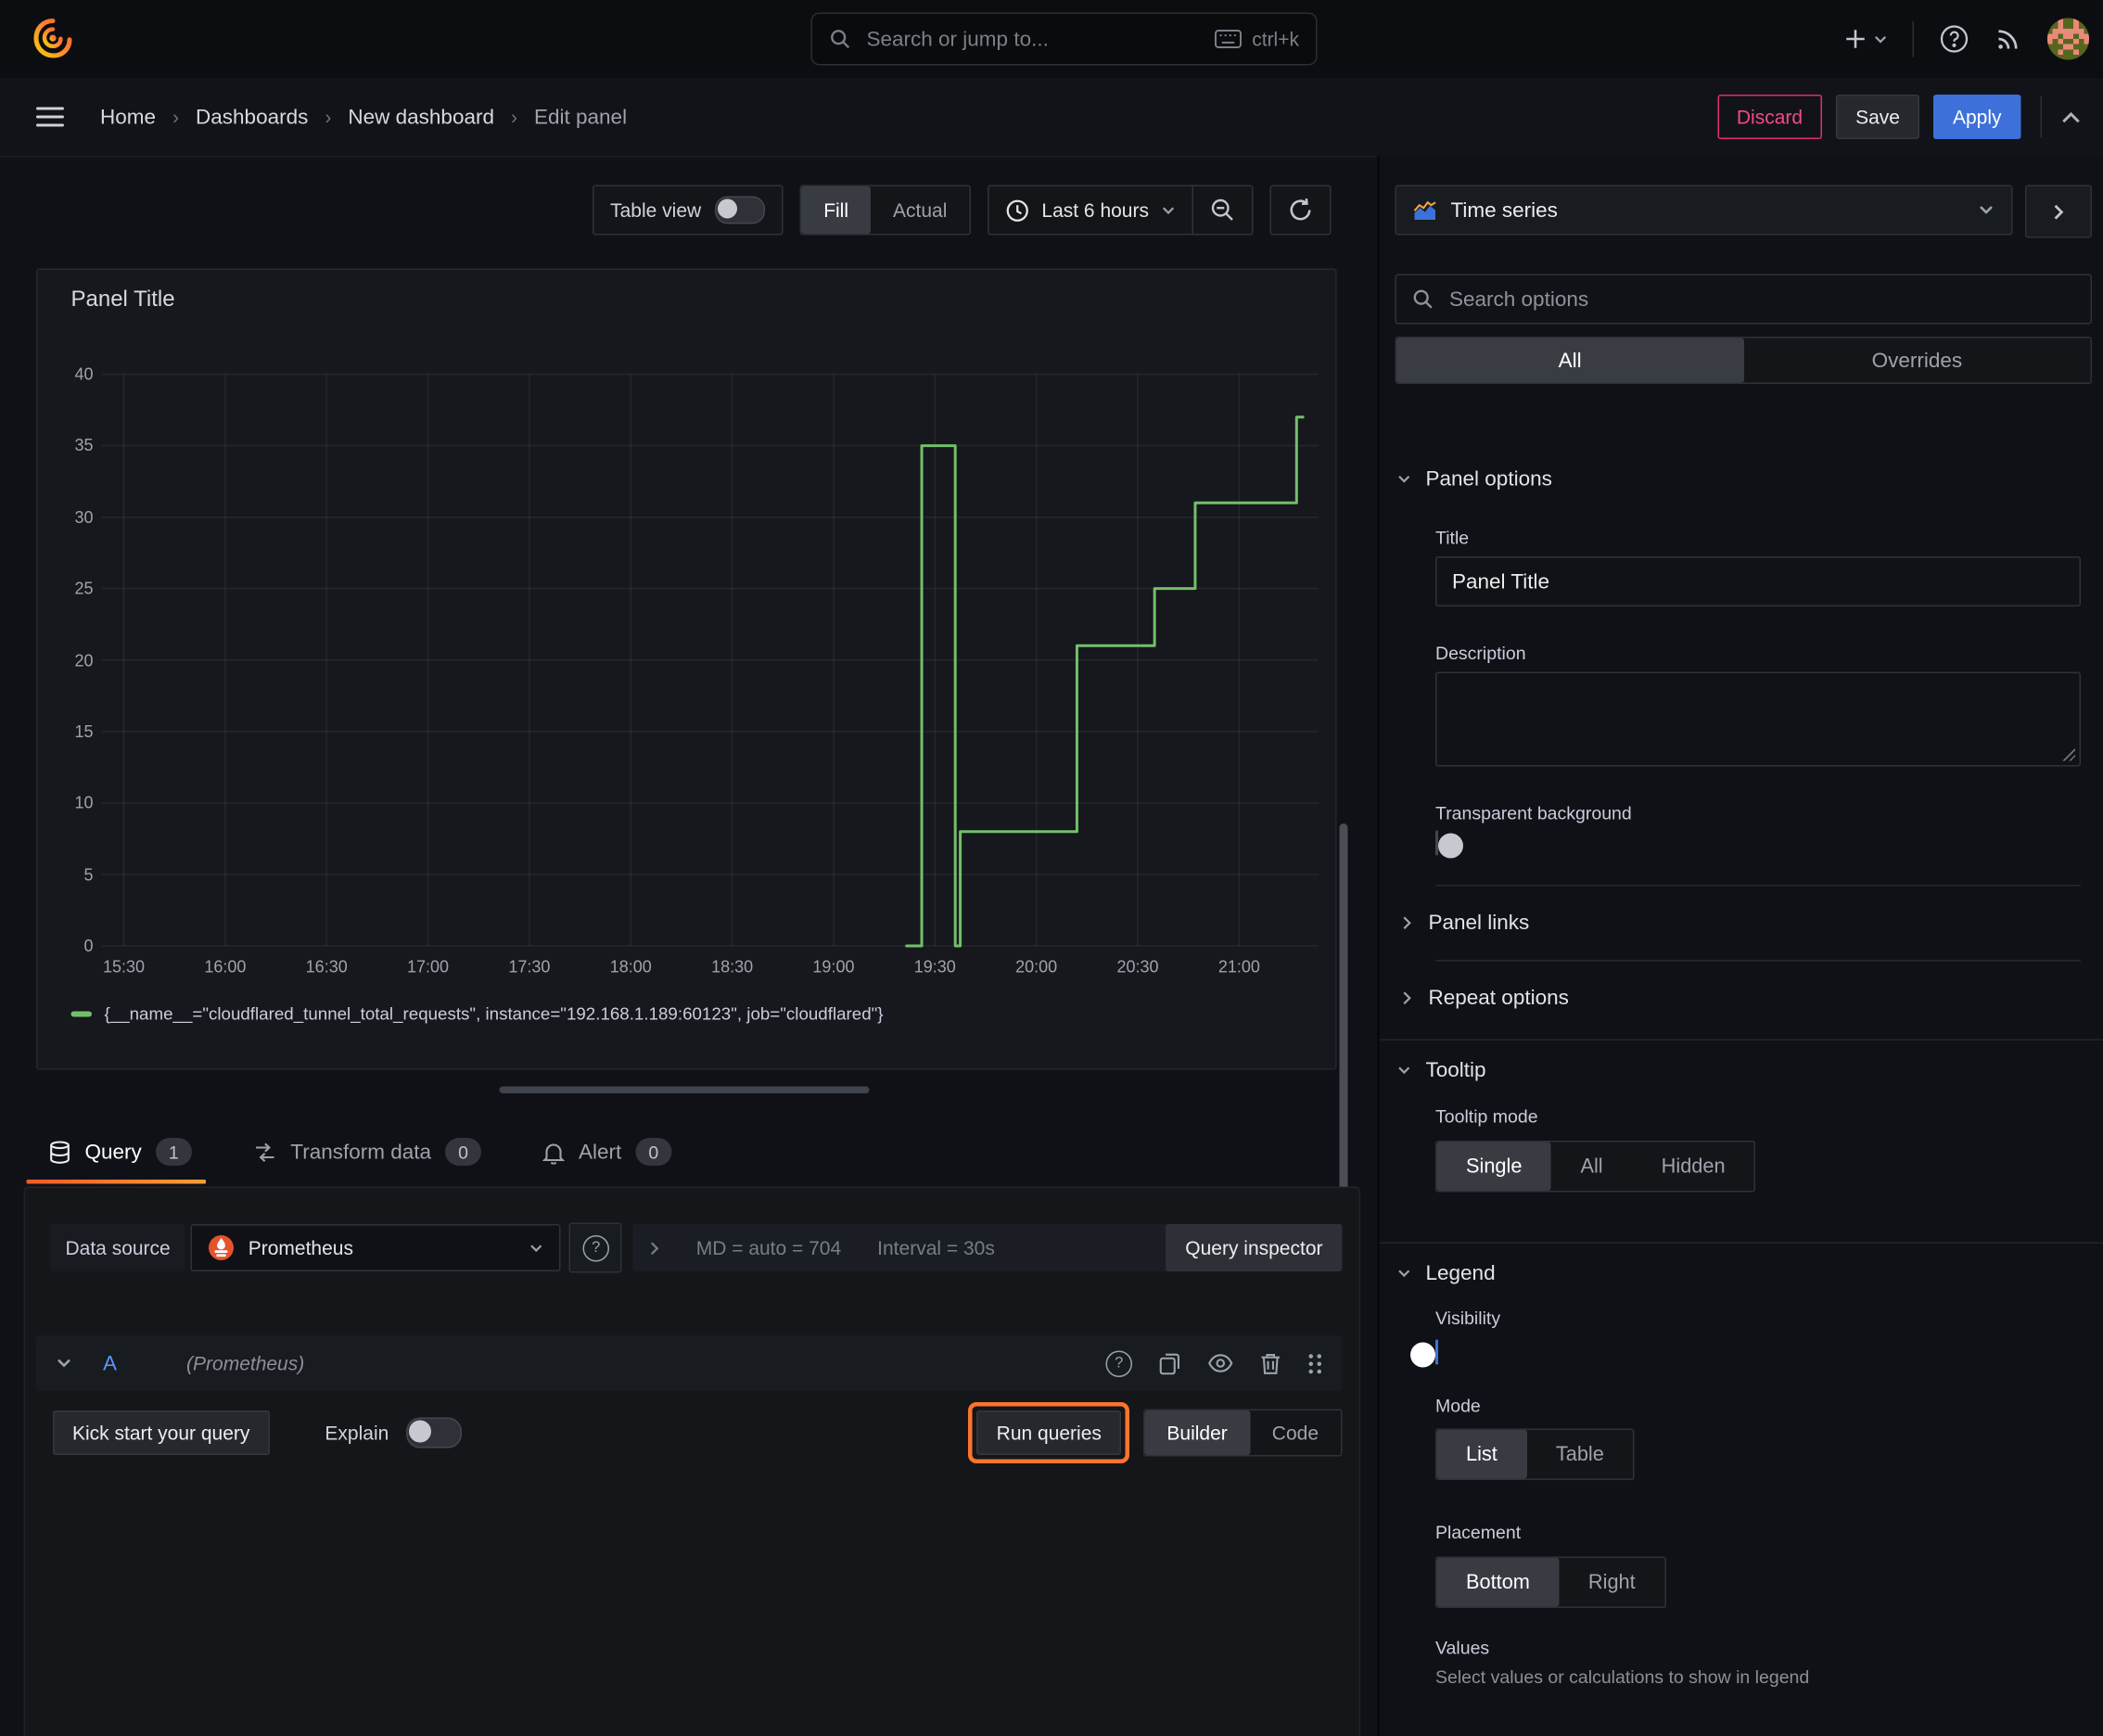 The image size is (2103, 1736). What do you see at coordinates (1761, 299) in the screenshot?
I see `options-search-input` at bounding box center [1761, 299].